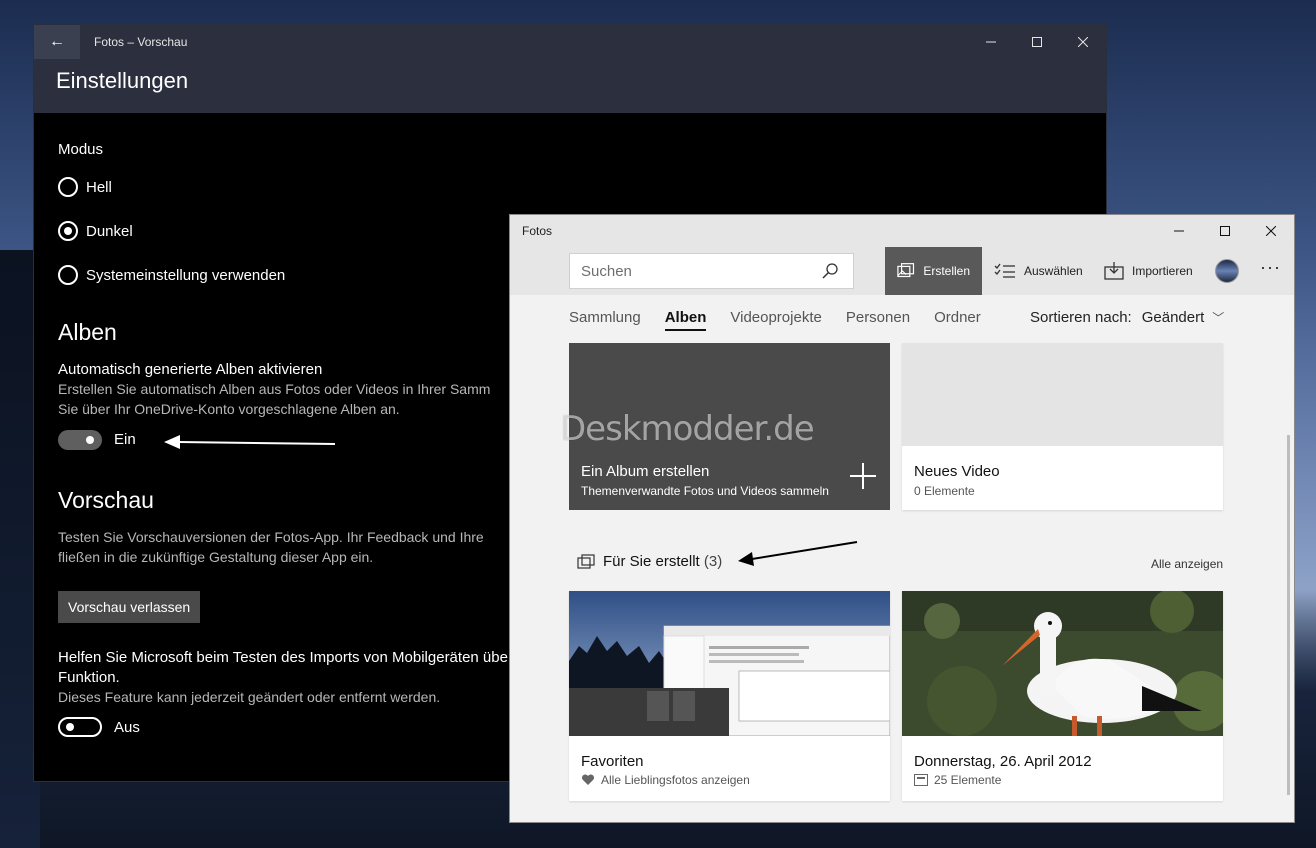  Describe the element at coordinates (713, 561) in the screenshot. I see `for-you-count: (3)` at that location.